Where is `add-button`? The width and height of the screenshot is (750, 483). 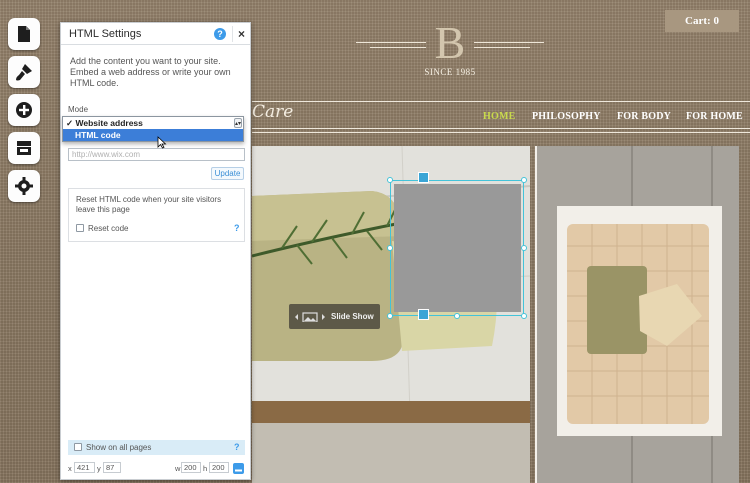 add-button is located at coordinates (24, 110).